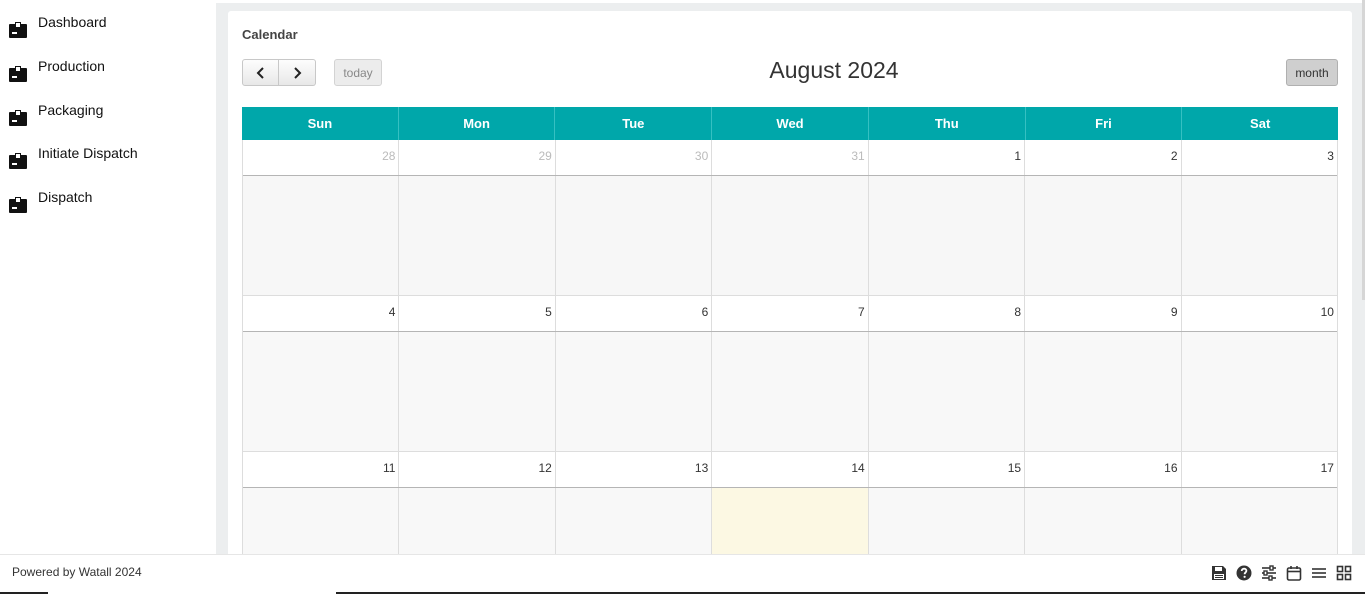  Describe the element at coordinates (108, 29) in the screenshot. I see `sidebar-item-dashboard: Dashboard` at that location.